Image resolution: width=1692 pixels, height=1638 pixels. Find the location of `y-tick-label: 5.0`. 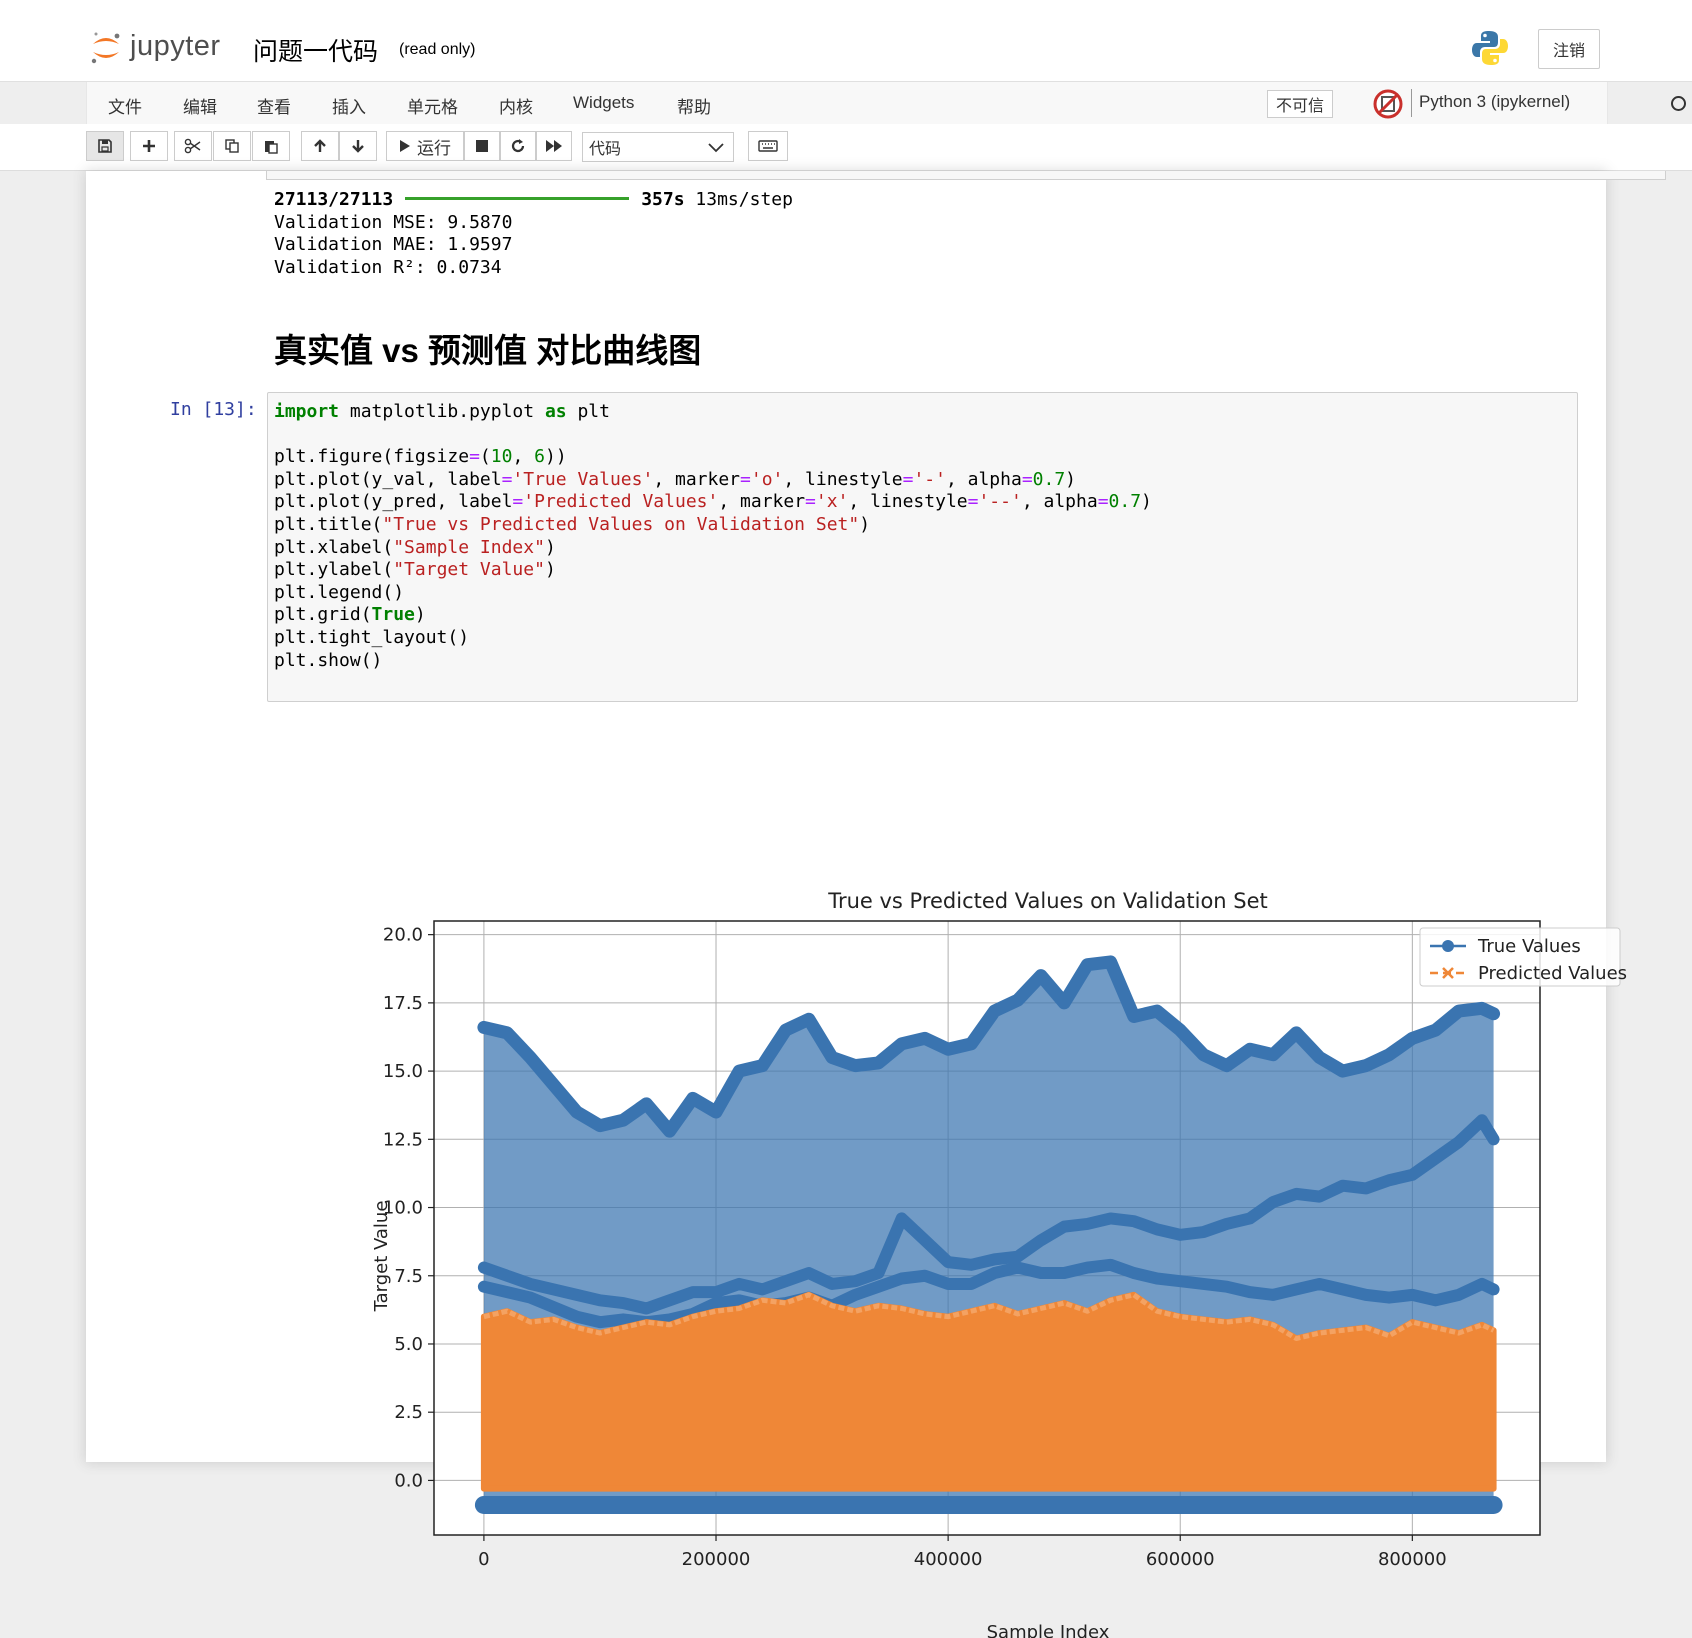

y-tick-label: 5.0 is located at coordinates (408, 1344).